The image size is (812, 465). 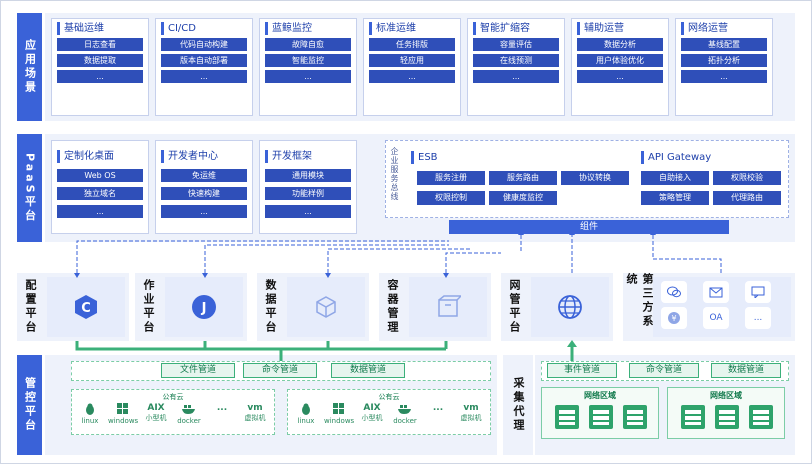 I want to click on scenario-item-pill: 在线预测, so click(x=516, y=60).